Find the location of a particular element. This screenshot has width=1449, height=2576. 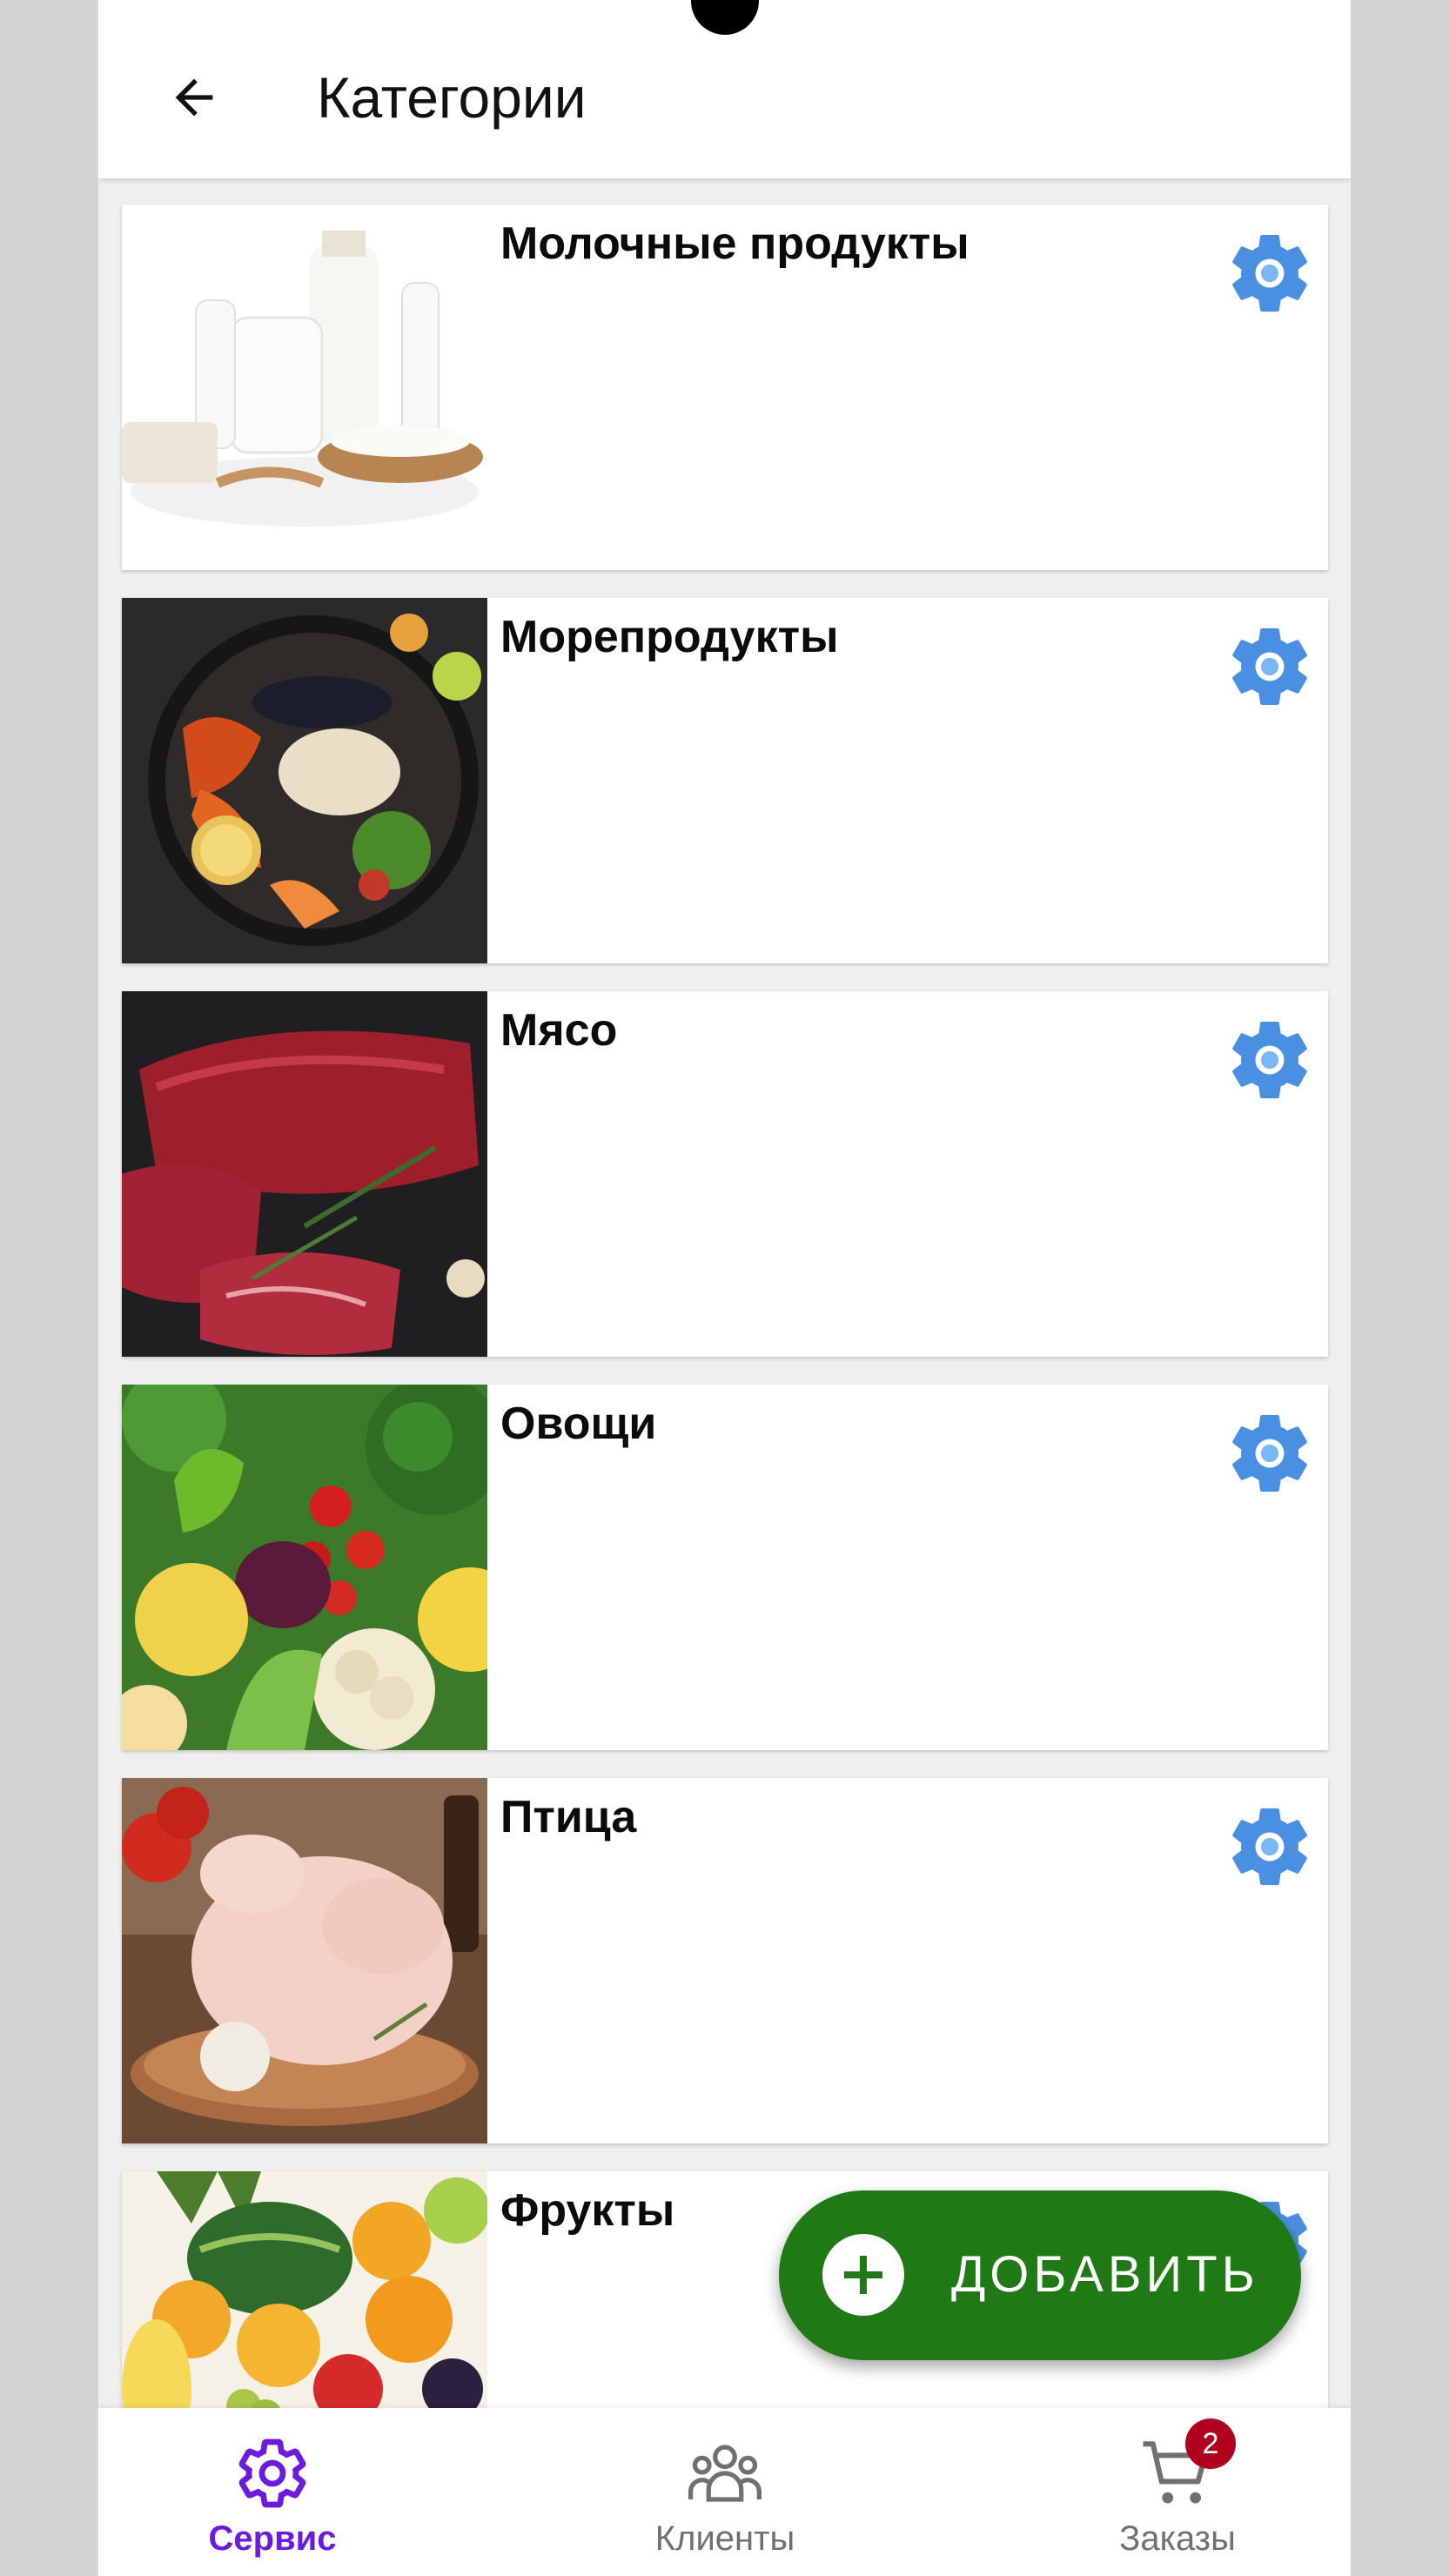

category-title: Молочные продукты is located at coordinates (734, 244).